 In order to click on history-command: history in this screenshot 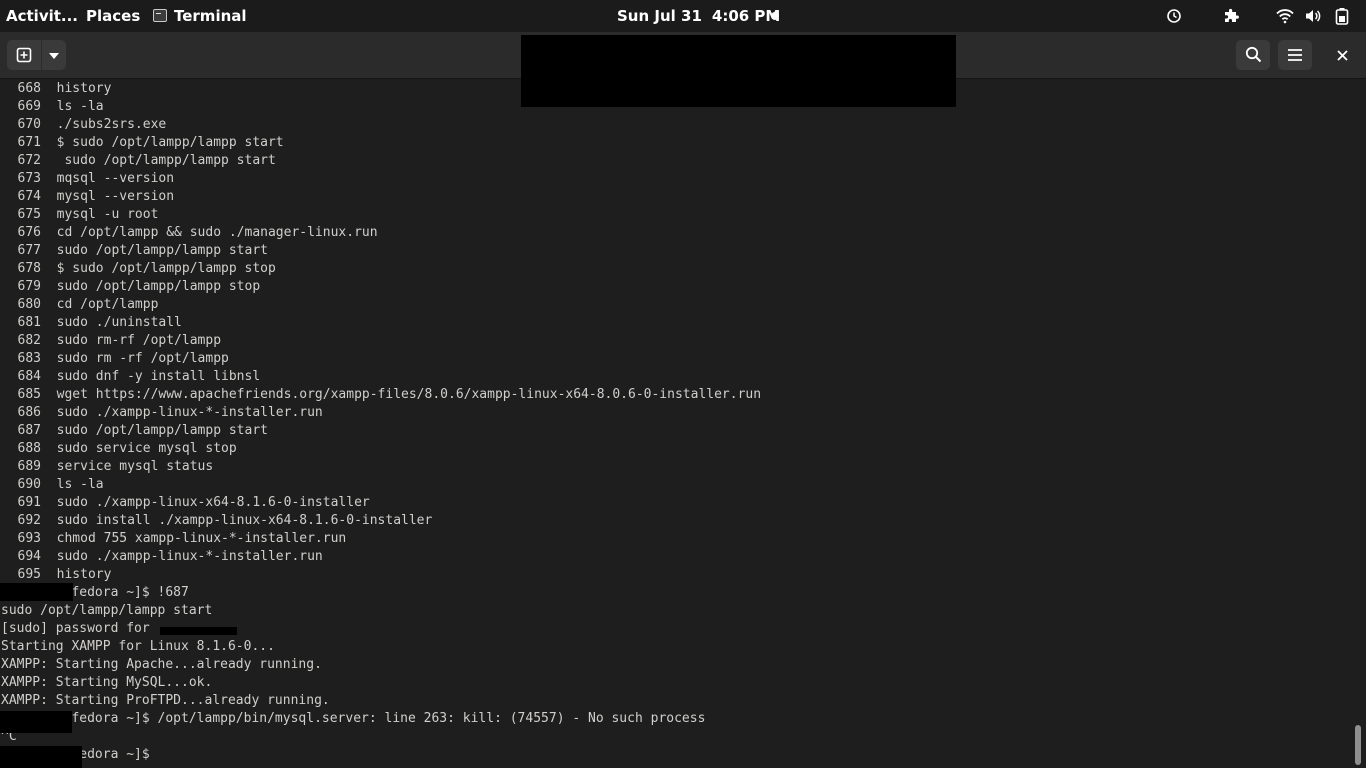, I will do `click(84, 88)`.